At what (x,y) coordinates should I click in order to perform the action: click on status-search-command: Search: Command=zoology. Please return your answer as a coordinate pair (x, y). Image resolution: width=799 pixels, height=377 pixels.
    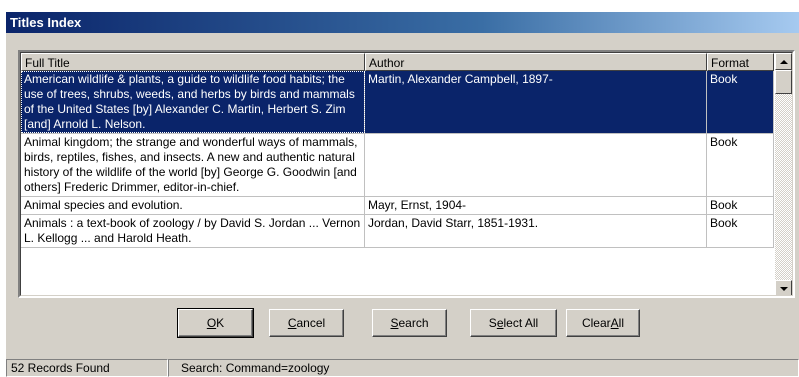
    Looking at the image, I should click on (483, 368).